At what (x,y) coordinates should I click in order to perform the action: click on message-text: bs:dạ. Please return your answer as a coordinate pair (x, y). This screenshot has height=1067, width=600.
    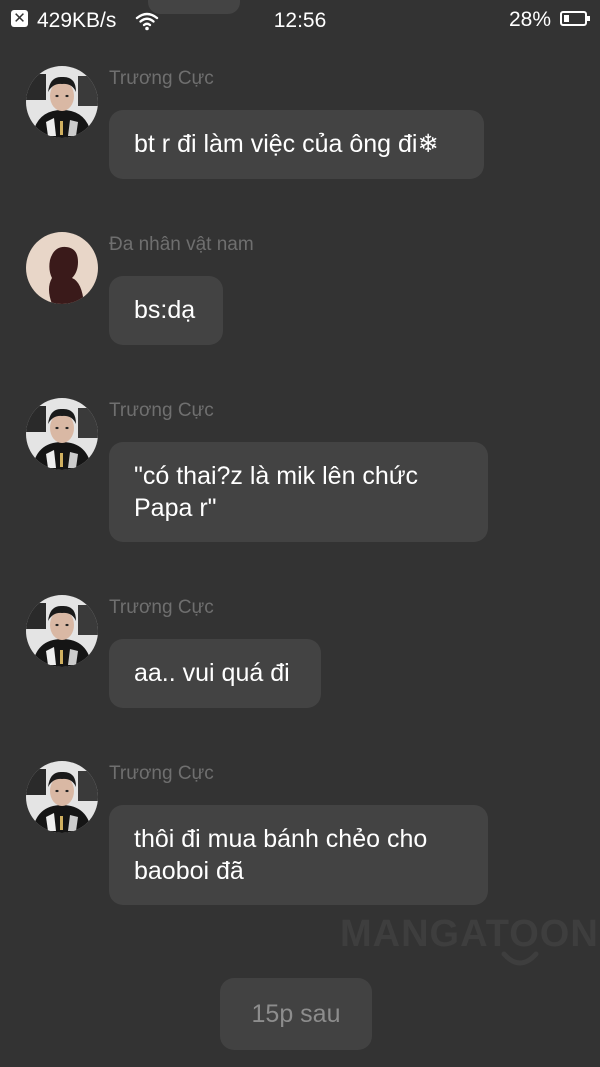
    Looking at the image, I should click on (165, 310).